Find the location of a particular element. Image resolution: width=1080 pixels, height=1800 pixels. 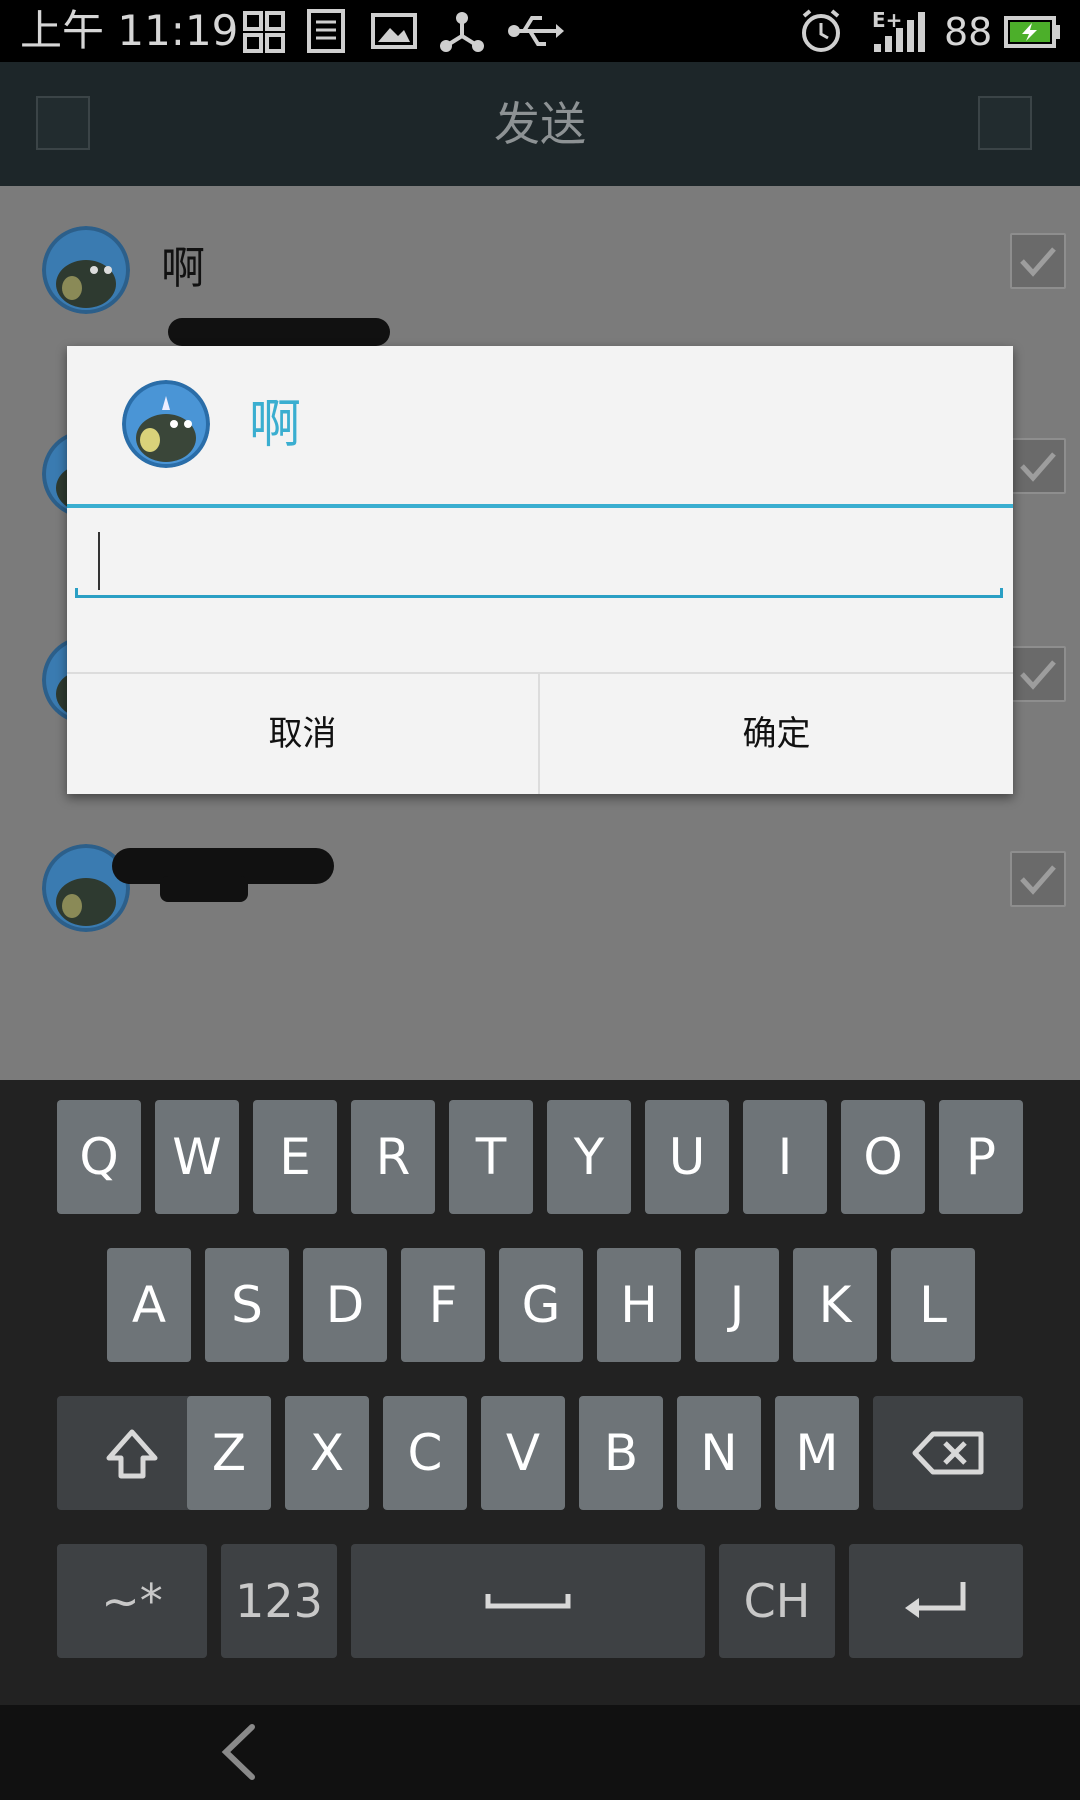

enter-key is located at coordinates (936, 1601).